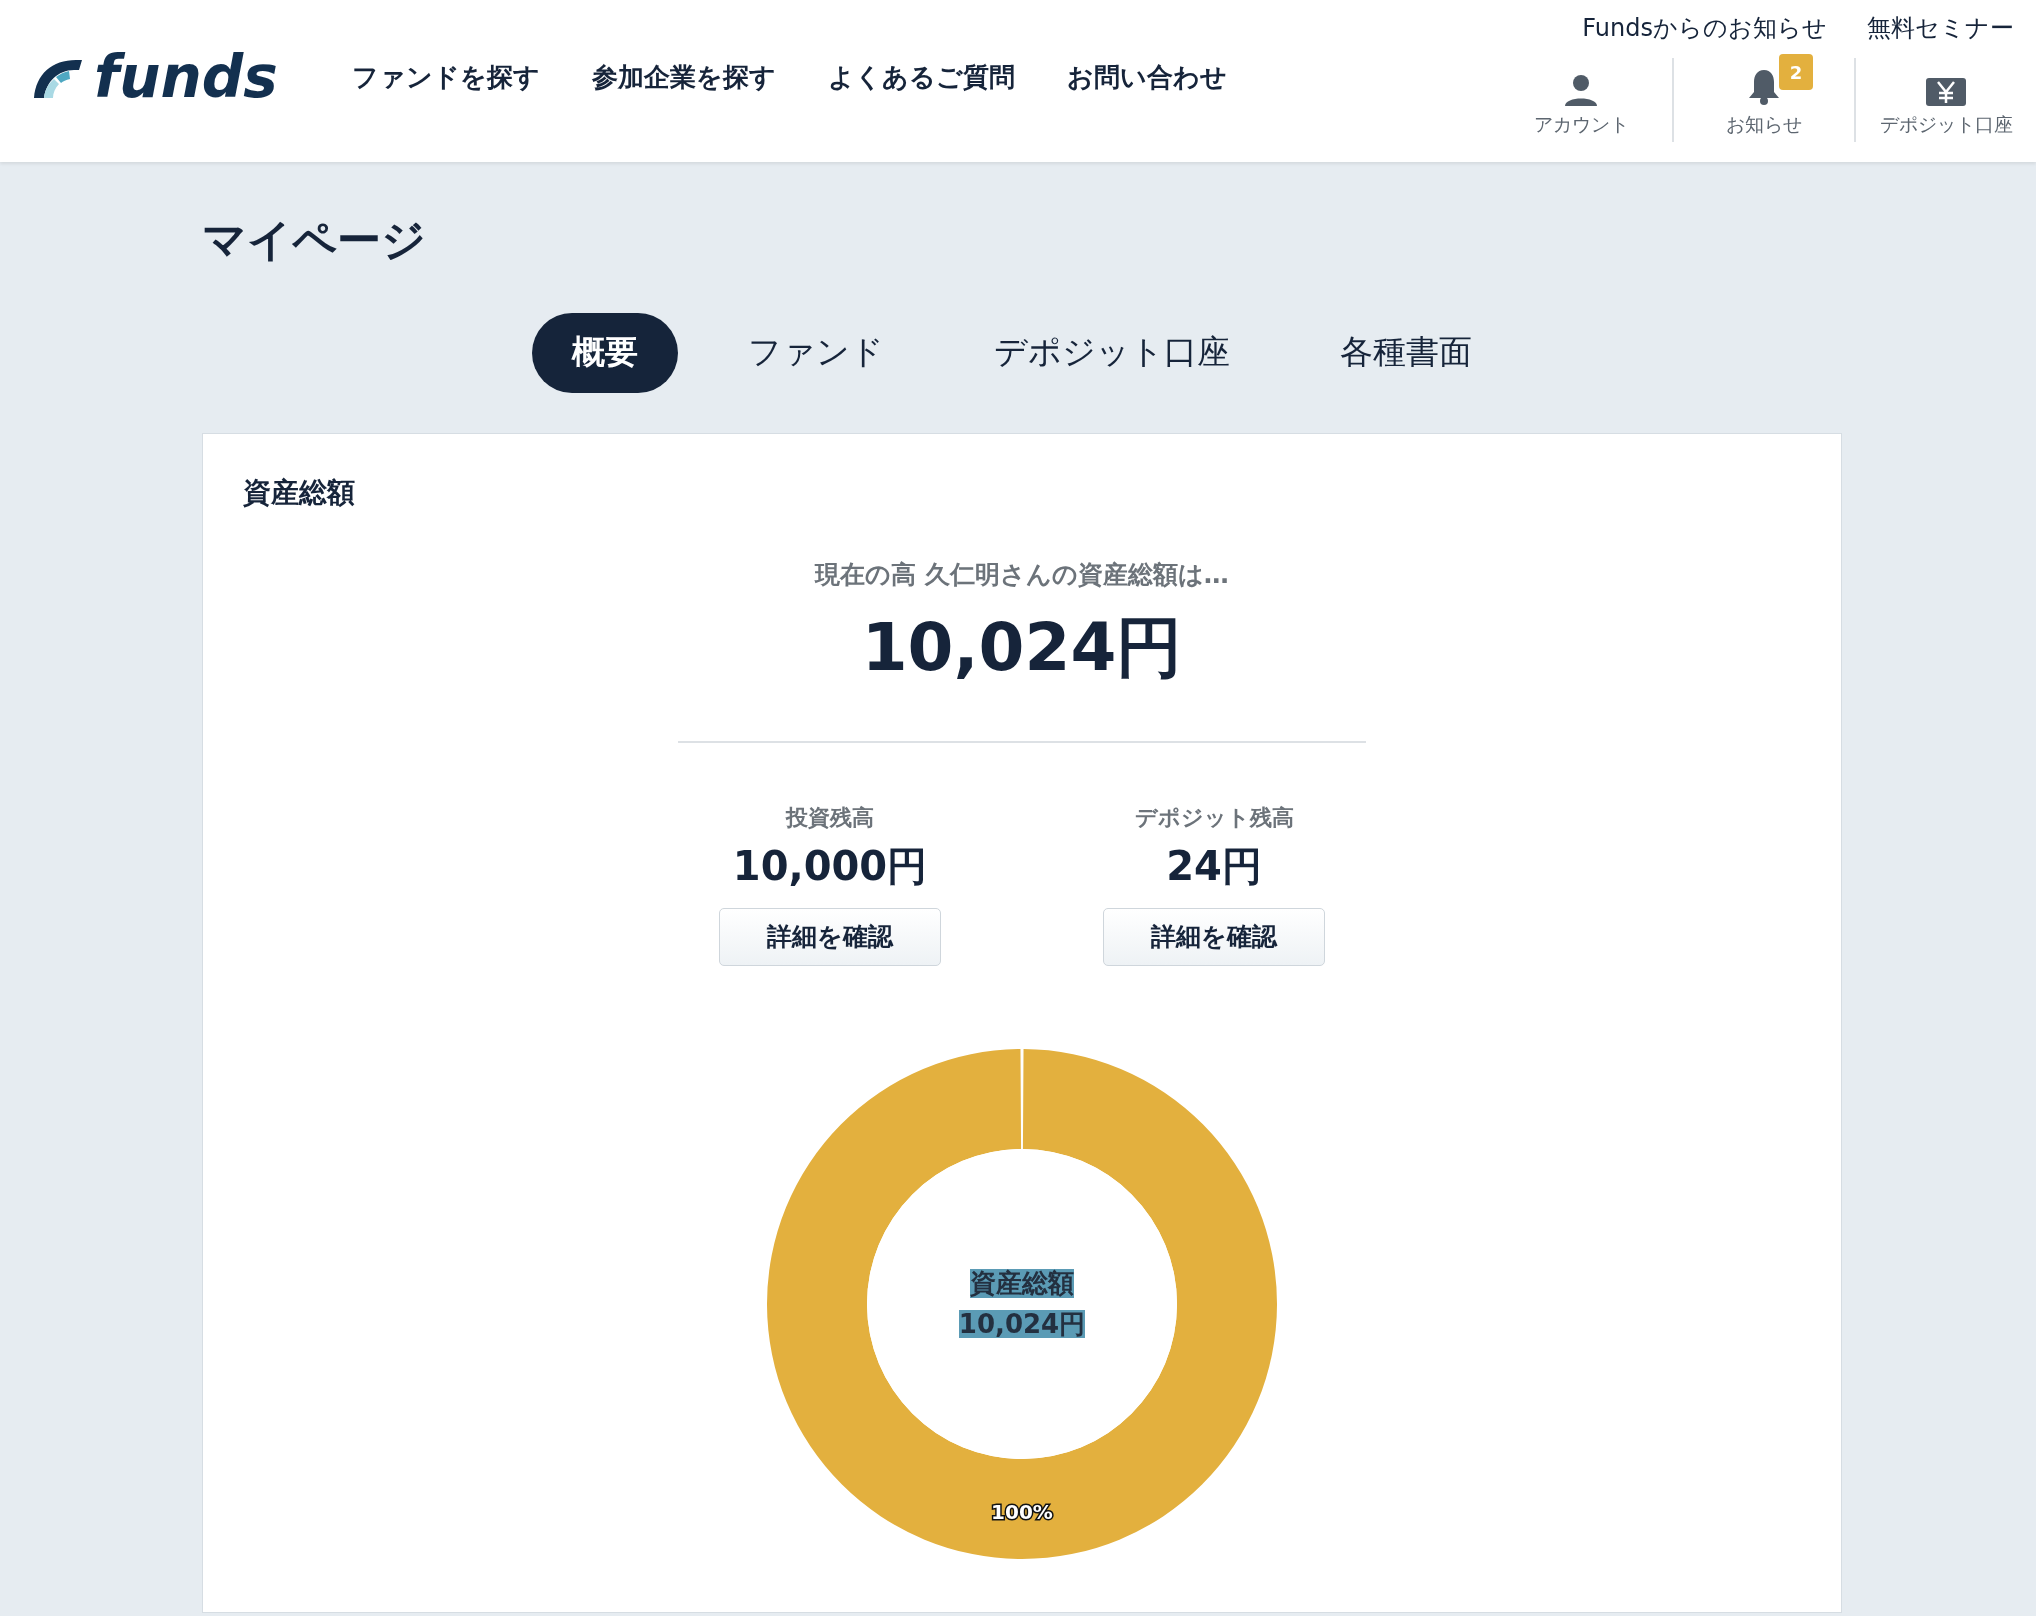  I want to click on tab: ファンド, so click(816, 352).